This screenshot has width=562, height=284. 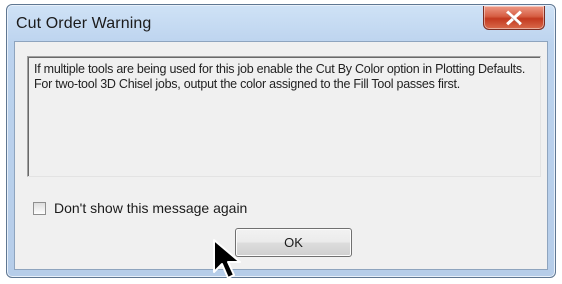 I want to click on title-bar: Cut Order Warning, so click(x=281, y=23).